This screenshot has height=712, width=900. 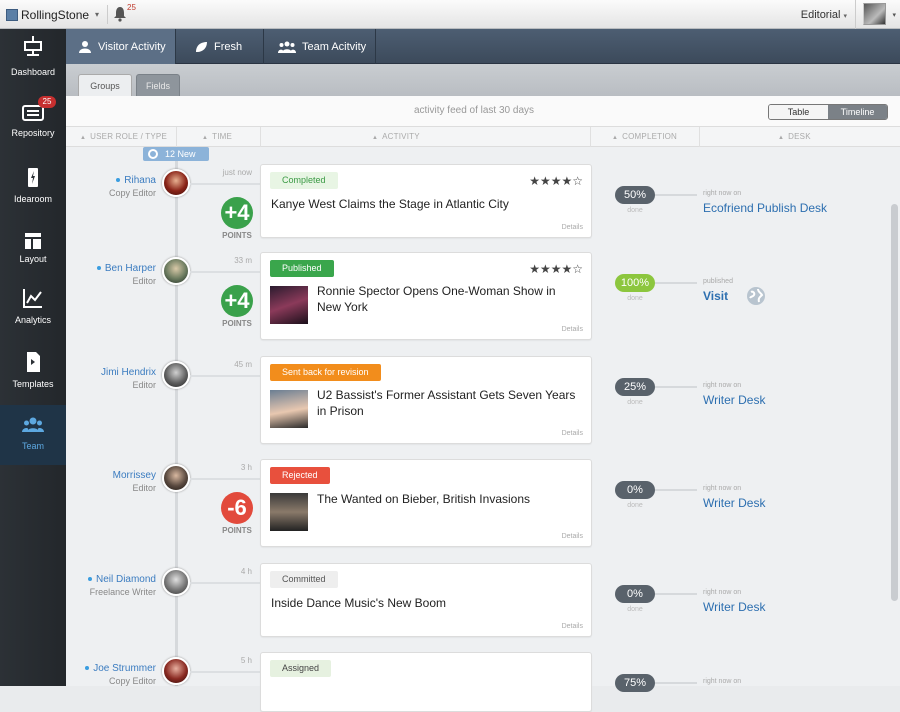 I want to click on visit-link: Visit, so click(x=715, y=296).